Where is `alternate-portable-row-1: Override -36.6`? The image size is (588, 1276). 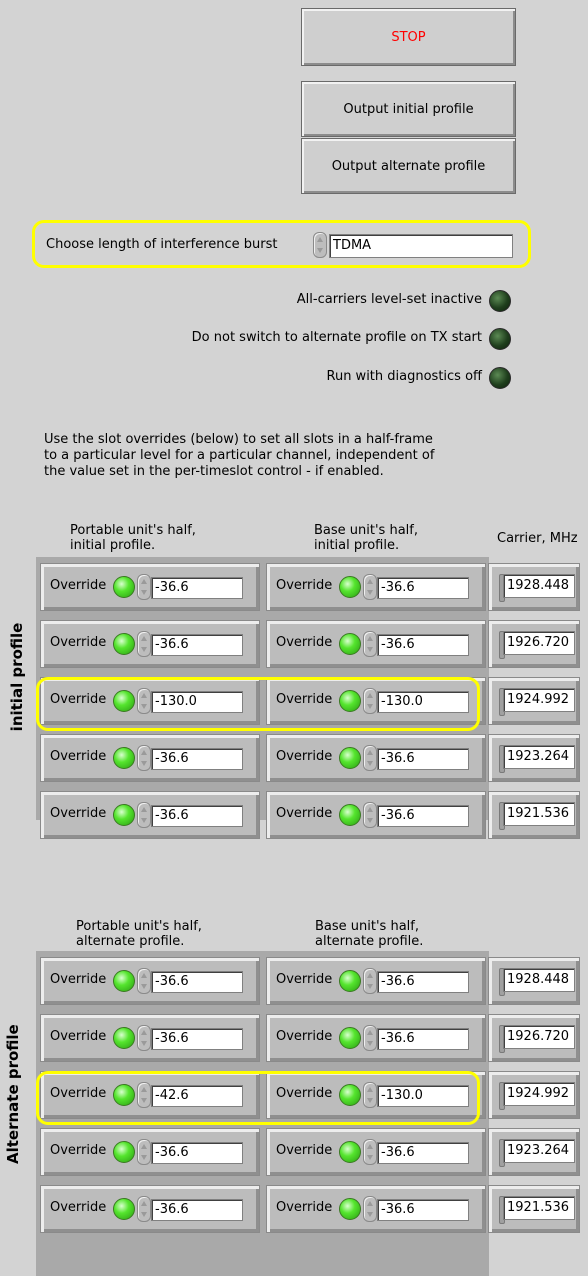
alternate-portable-row-1: Override -36.6 is located at coordinates (150, 981).